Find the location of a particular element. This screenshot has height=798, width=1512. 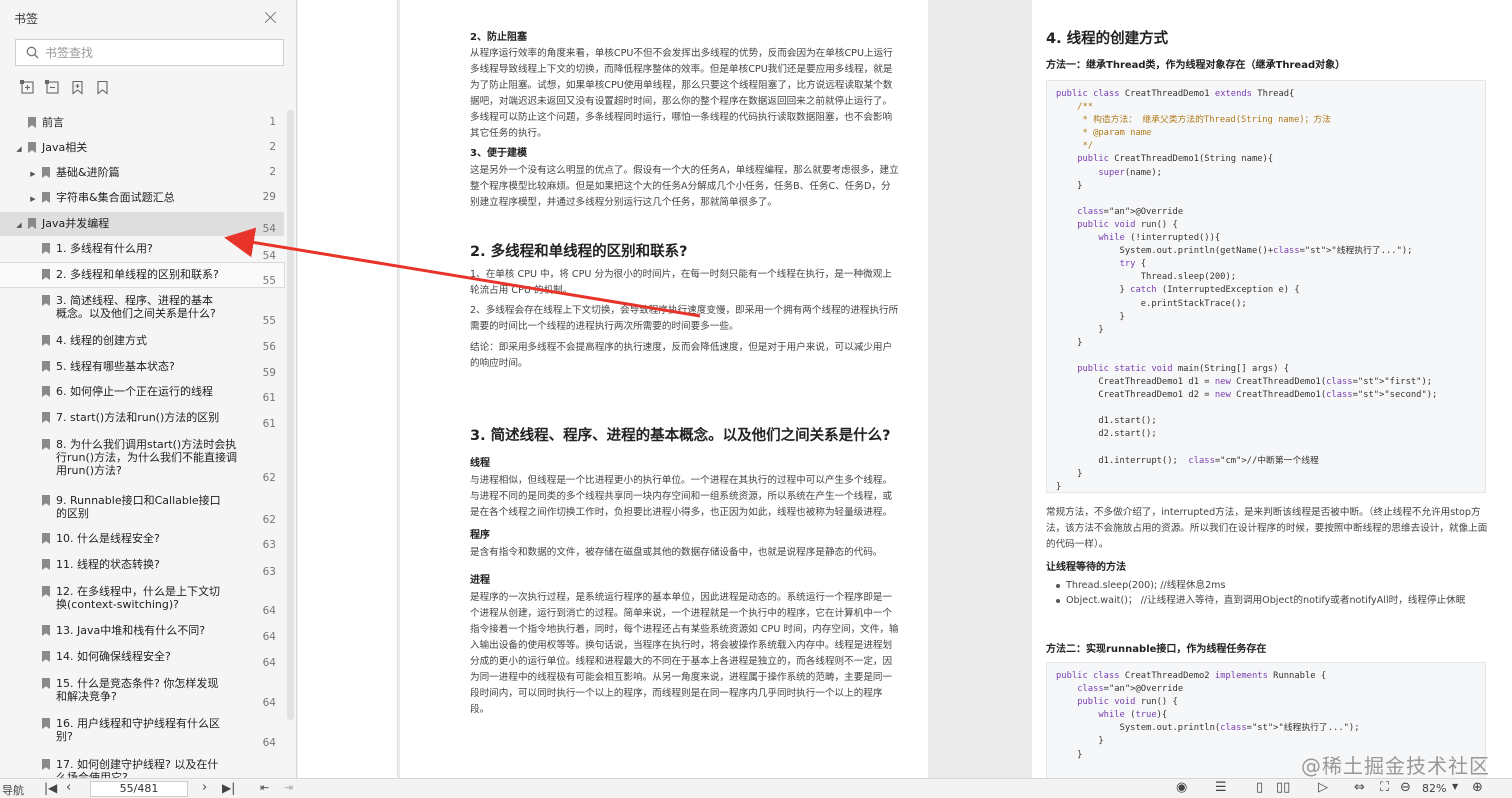

first-page-icon: |◀ is located at coordinates (50, 788).